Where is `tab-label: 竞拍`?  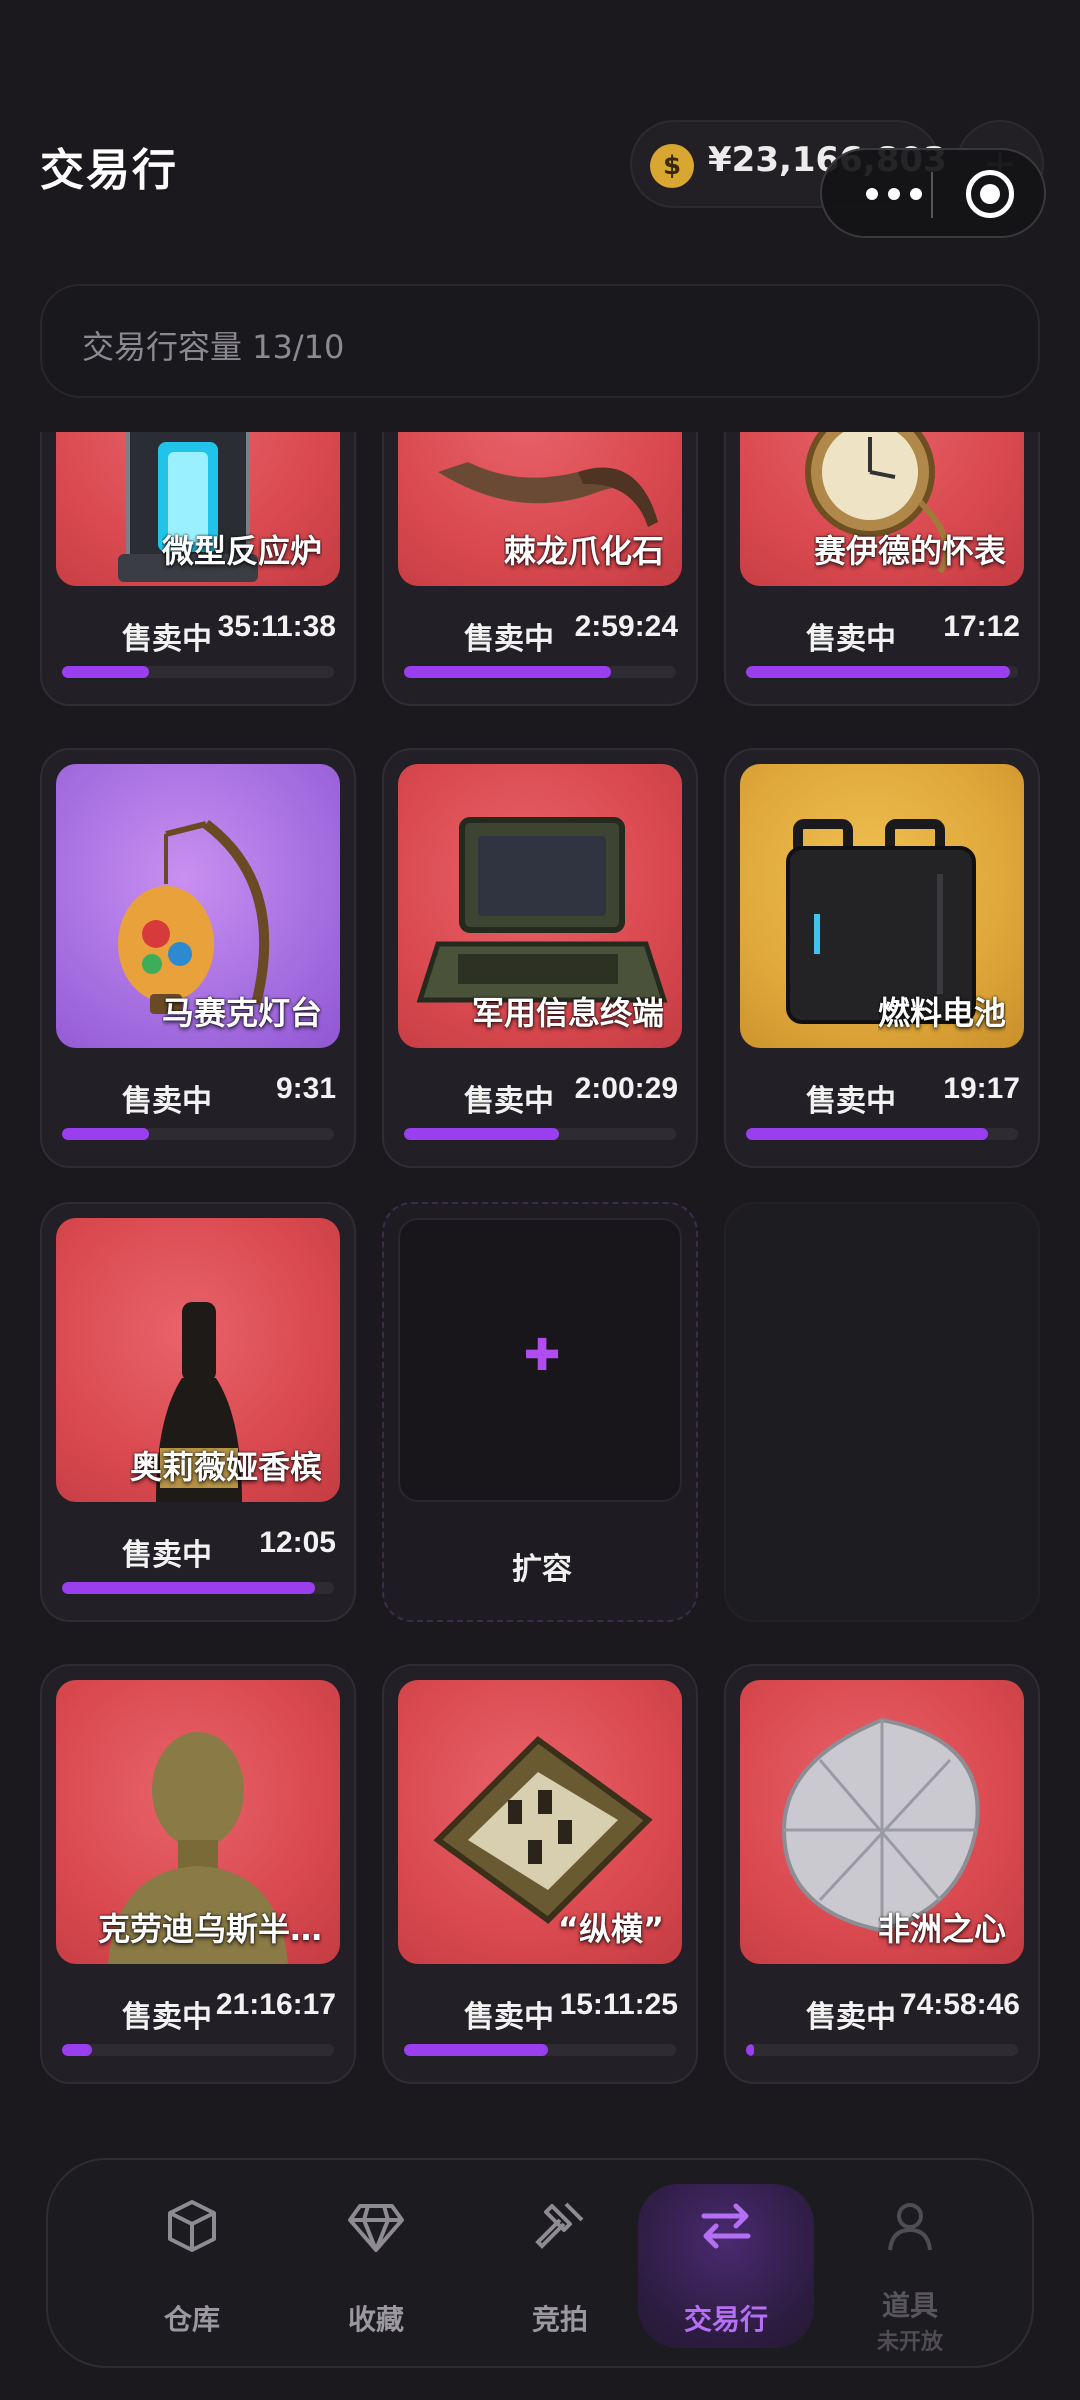 tab-label: 竞拍 is located at coordinates (559, 2319).